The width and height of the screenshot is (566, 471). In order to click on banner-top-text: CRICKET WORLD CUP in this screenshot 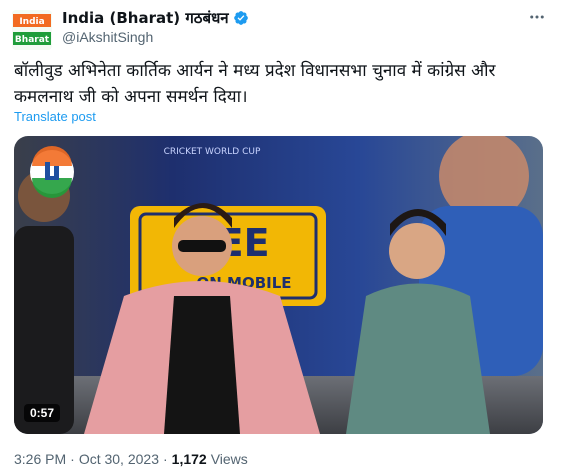, I will do `click(212, 152)`.